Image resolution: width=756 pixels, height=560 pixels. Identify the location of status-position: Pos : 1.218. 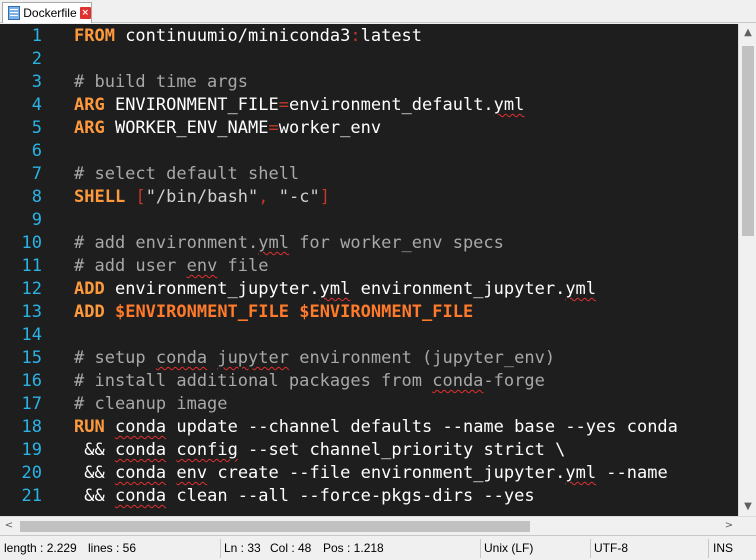
(353, 548).